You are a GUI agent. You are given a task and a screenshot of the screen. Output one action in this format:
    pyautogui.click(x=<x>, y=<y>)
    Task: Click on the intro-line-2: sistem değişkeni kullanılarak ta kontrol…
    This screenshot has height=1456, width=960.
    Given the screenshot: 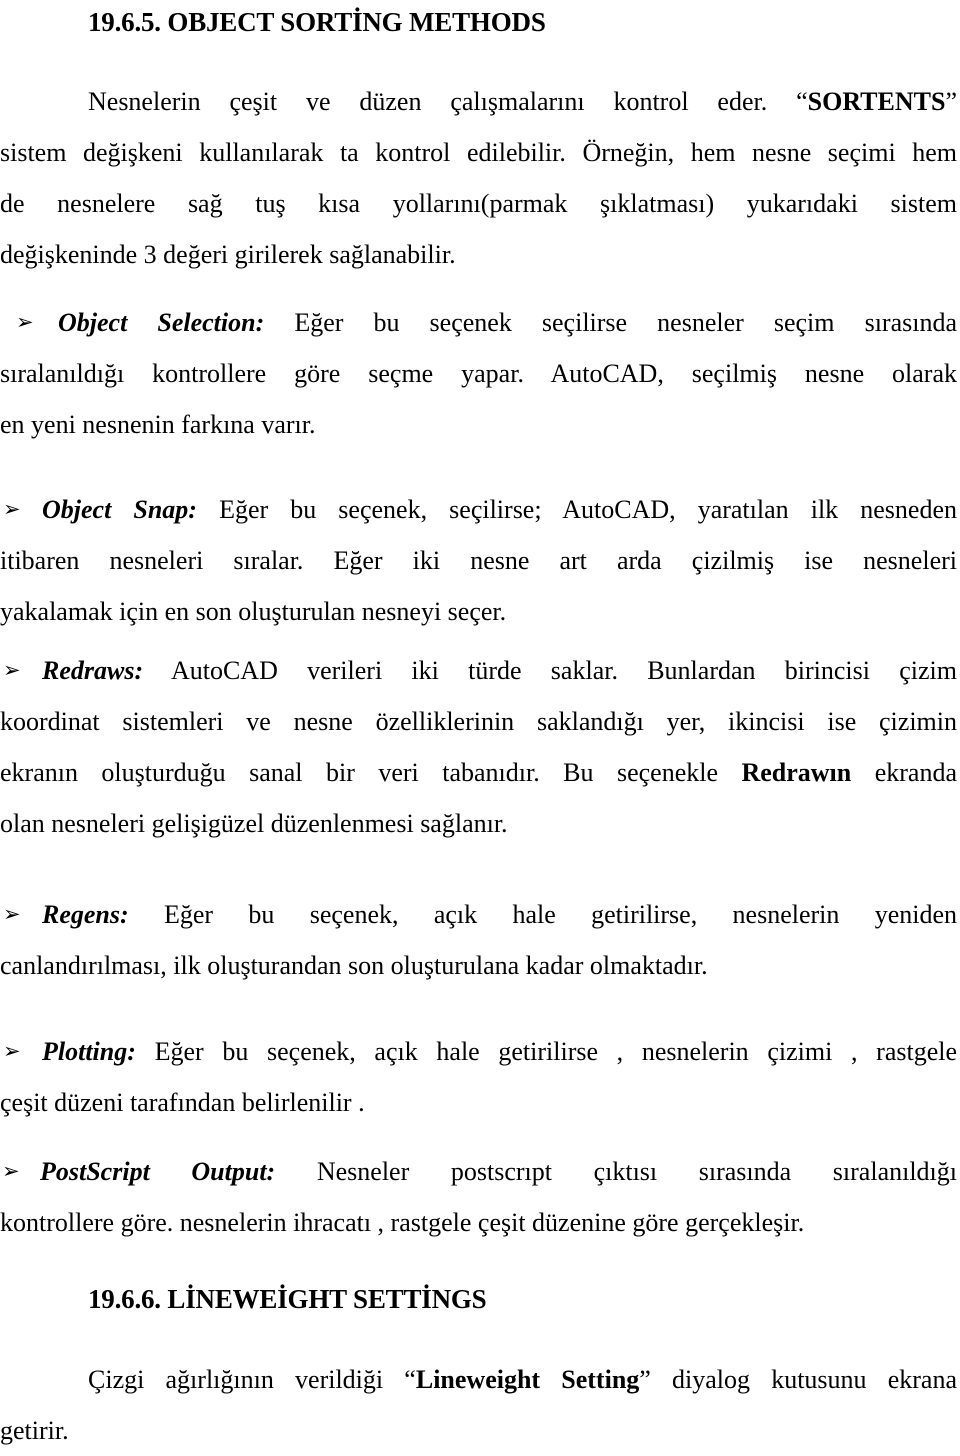 What is the action you would take?
    pyautogui.click(x=478, y=152)
    